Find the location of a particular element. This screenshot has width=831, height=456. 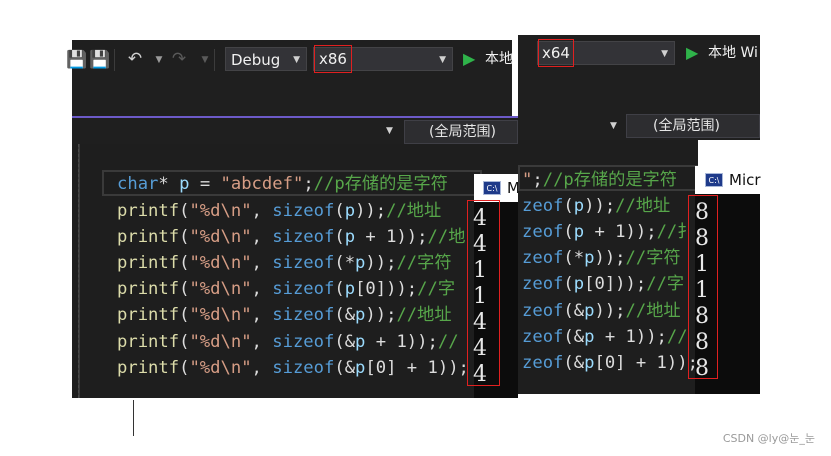

code-token: (* is located at coordinates (345, 263).